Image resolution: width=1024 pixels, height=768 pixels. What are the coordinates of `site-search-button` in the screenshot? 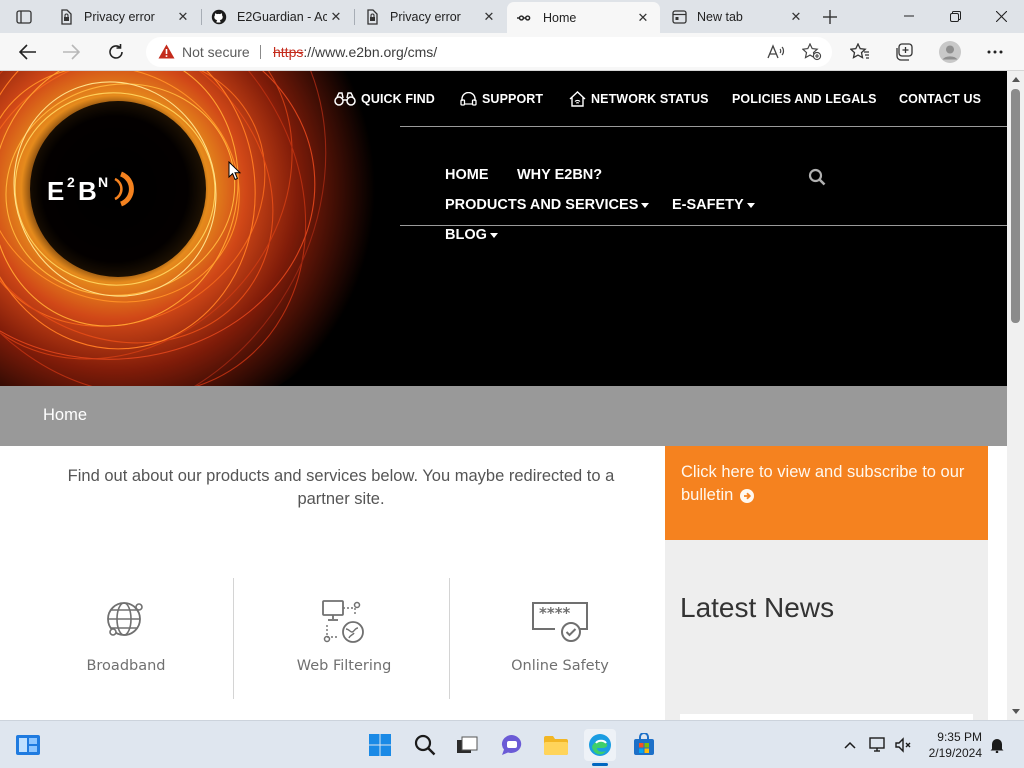 It's located at (817, 177).